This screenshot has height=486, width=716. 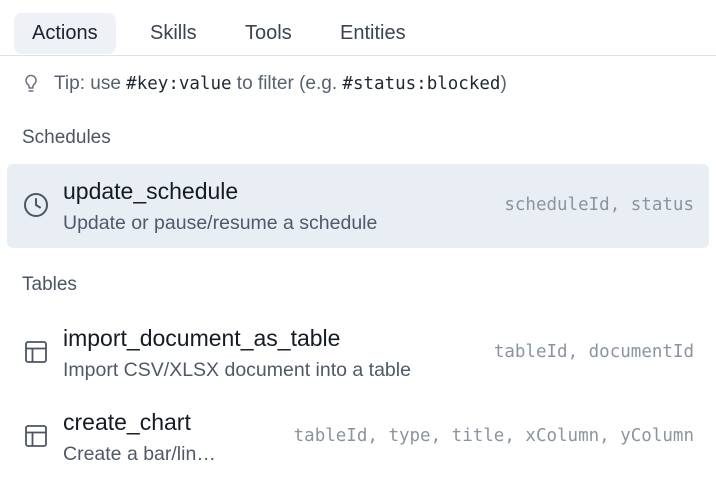 I want to click on action-name: update_schedule, so click(x=151, y=191).